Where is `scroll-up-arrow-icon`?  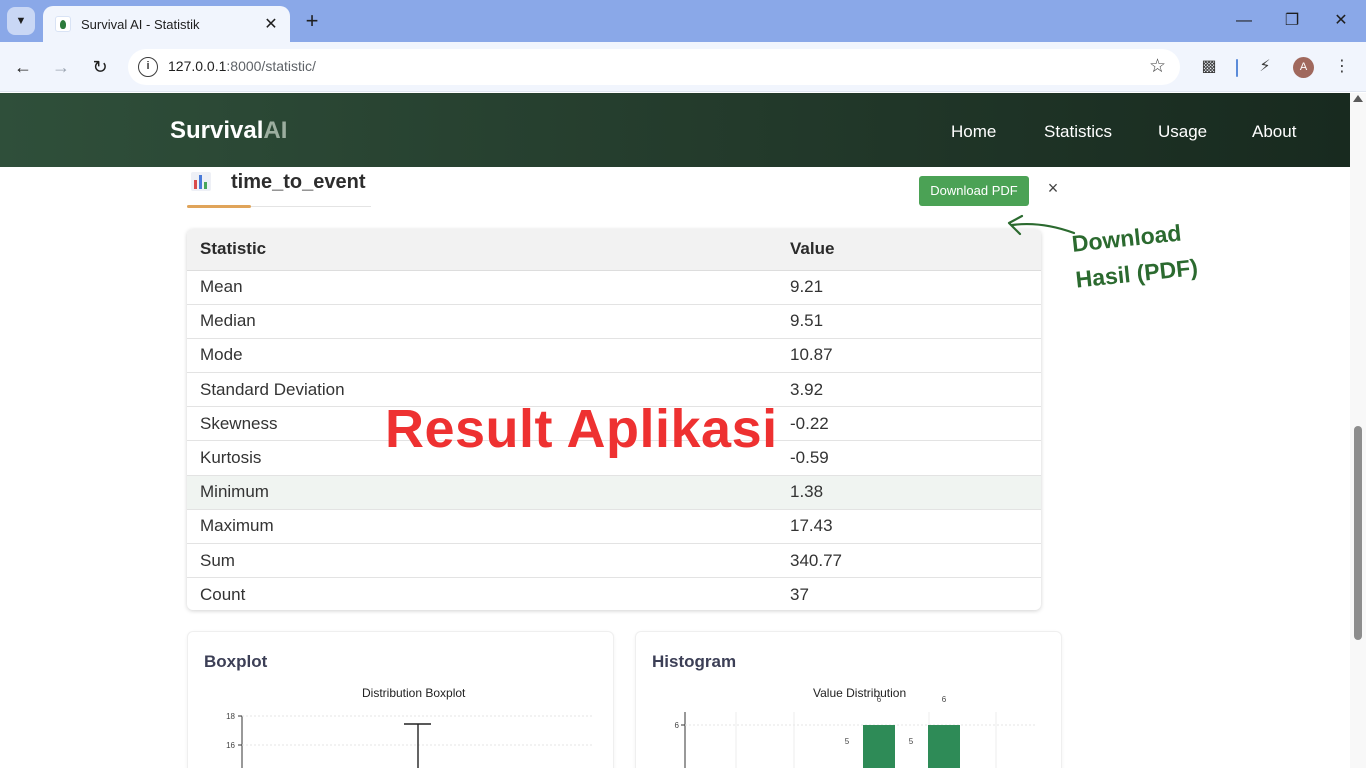 scroll-up-arrow-icon is located at coordinates (1358, 98).